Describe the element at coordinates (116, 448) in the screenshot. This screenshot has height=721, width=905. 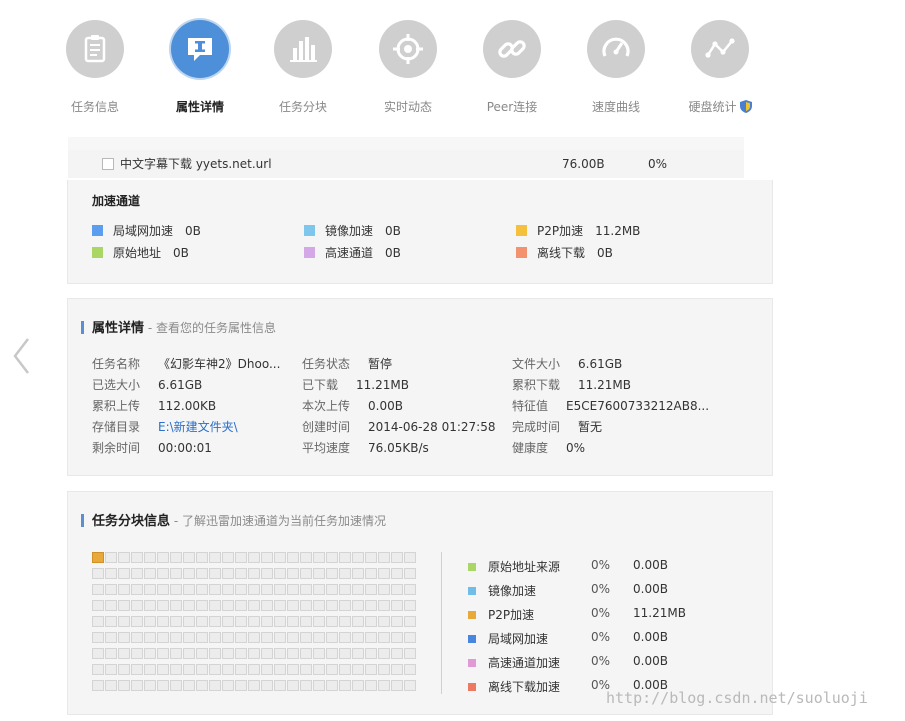
I see `property-key: 剩余时间` at that location.